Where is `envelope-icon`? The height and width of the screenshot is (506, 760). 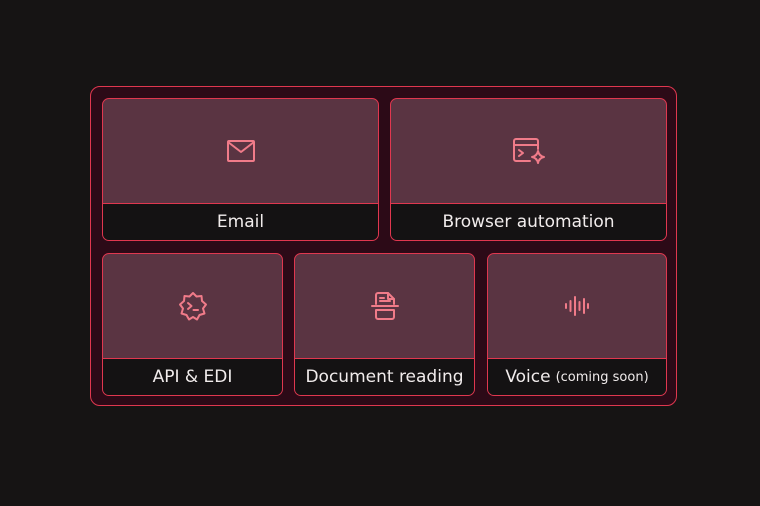
envelope-icon is located at coordinates (241, 151).